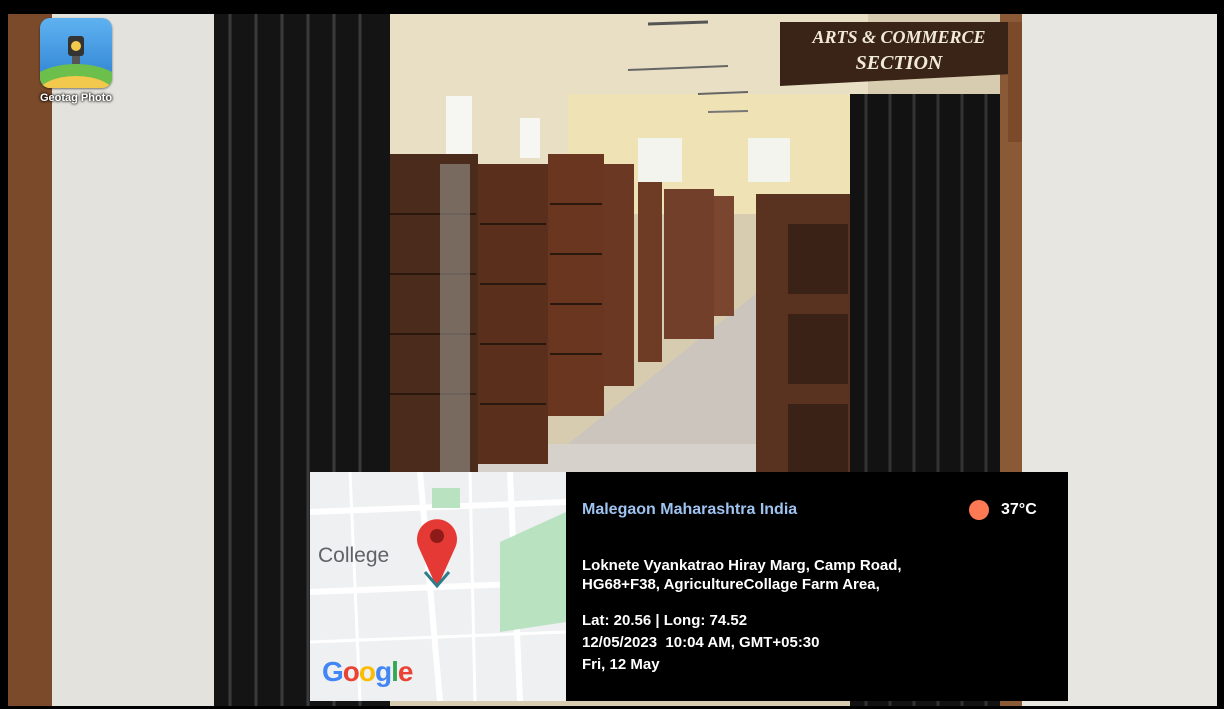 The image size is (1224, 709). I want to click on weather-indicator: 37°C, so click(1003, 510).